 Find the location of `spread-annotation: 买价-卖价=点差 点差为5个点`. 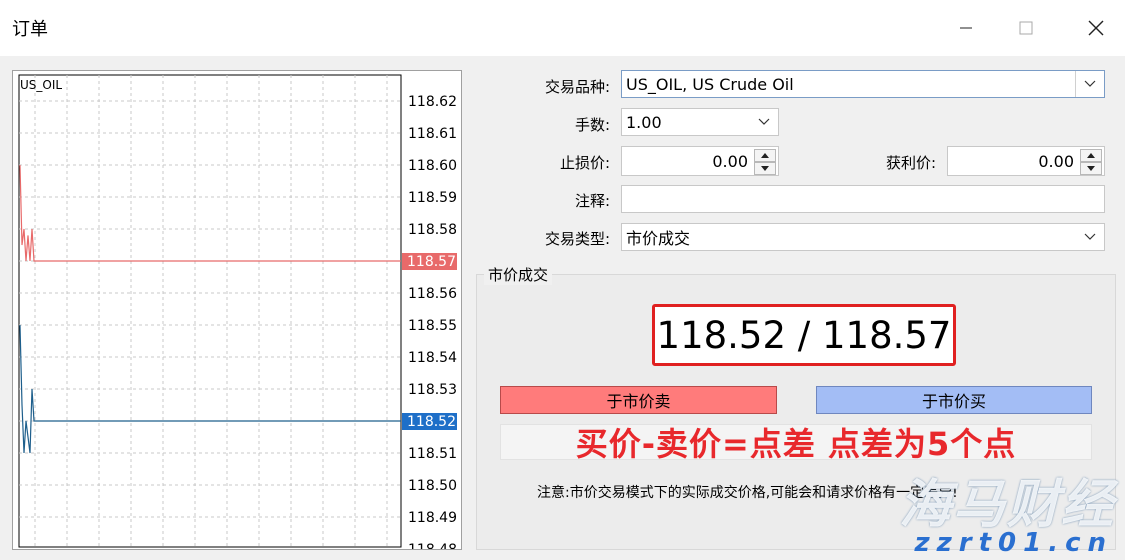

spread-annotation: 买价-卖价=点差 点差为5个点 is located at coordinates (796, 443).